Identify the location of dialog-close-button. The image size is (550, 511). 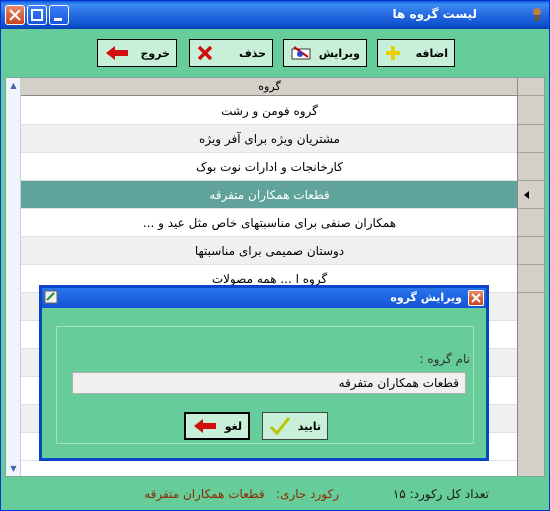
(476, 298).